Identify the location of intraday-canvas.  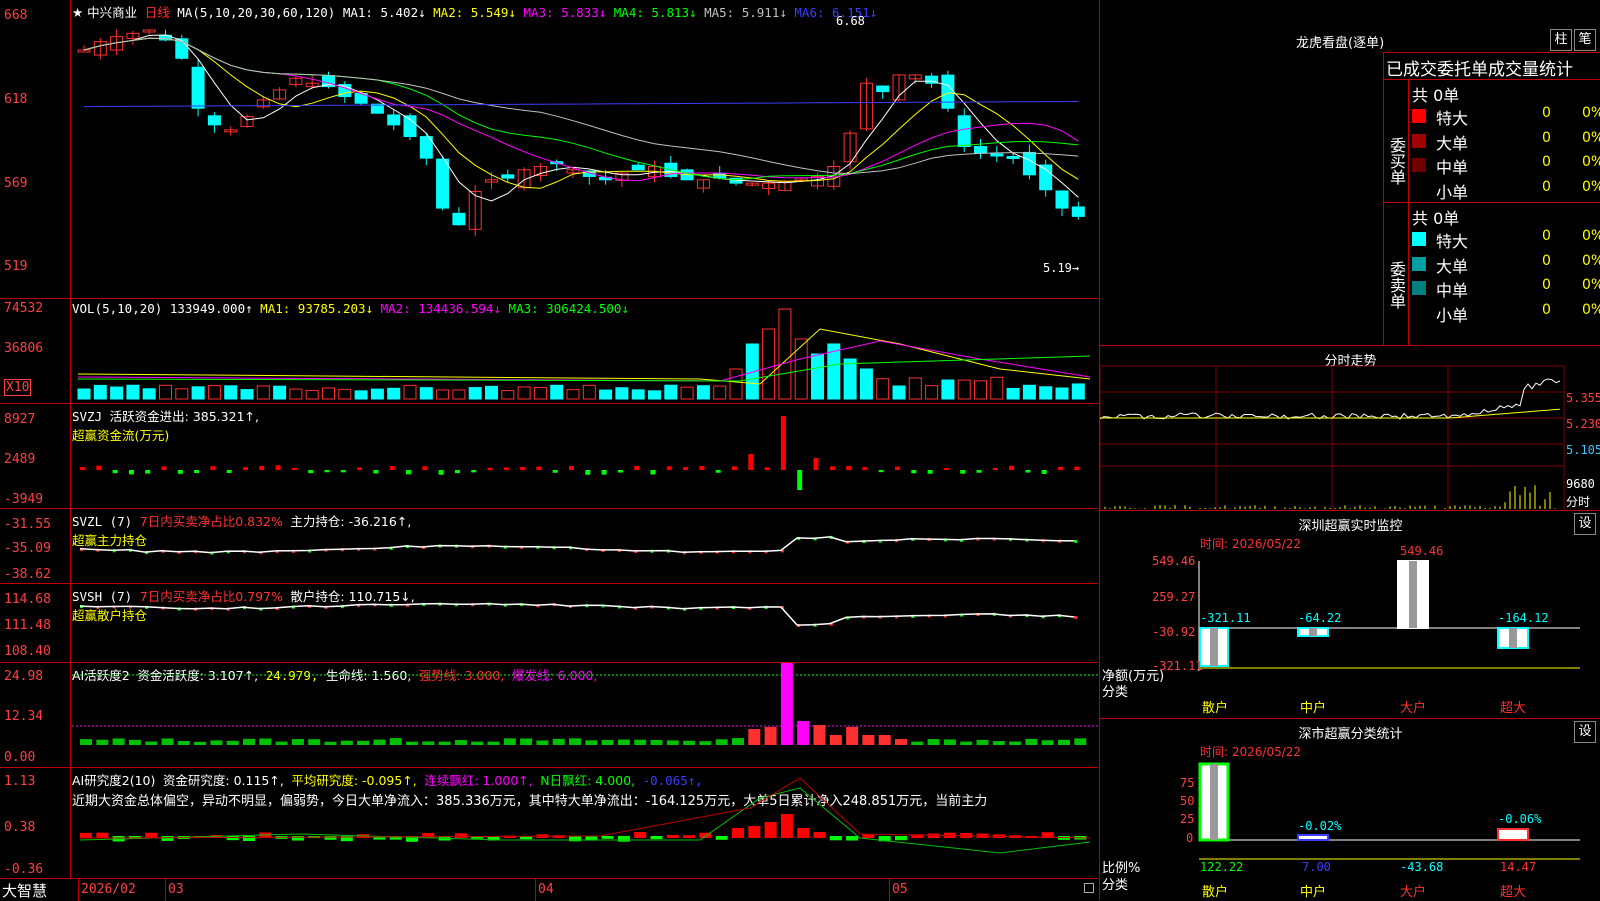
(1332, 437).